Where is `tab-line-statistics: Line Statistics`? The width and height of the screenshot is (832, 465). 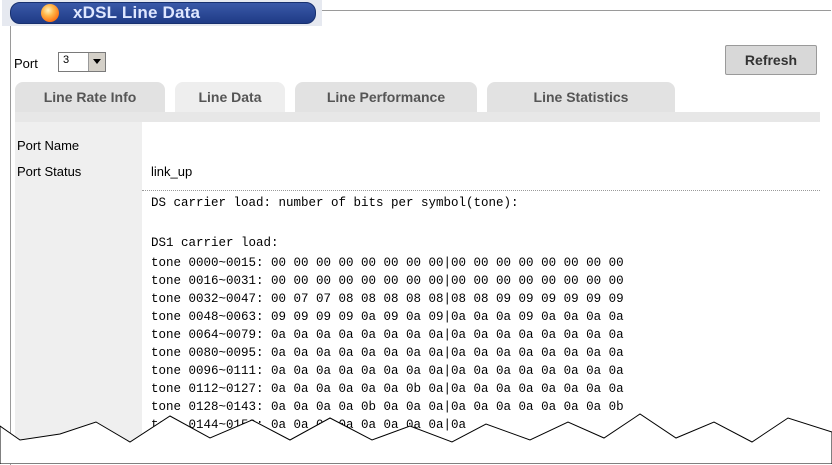 tab-line-statistics: Line Statistics is located at coordinates (581, 97).